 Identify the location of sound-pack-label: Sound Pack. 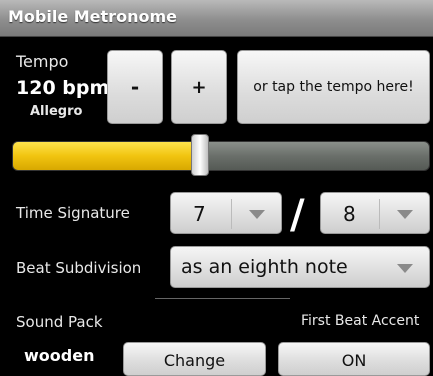
(59, 322).